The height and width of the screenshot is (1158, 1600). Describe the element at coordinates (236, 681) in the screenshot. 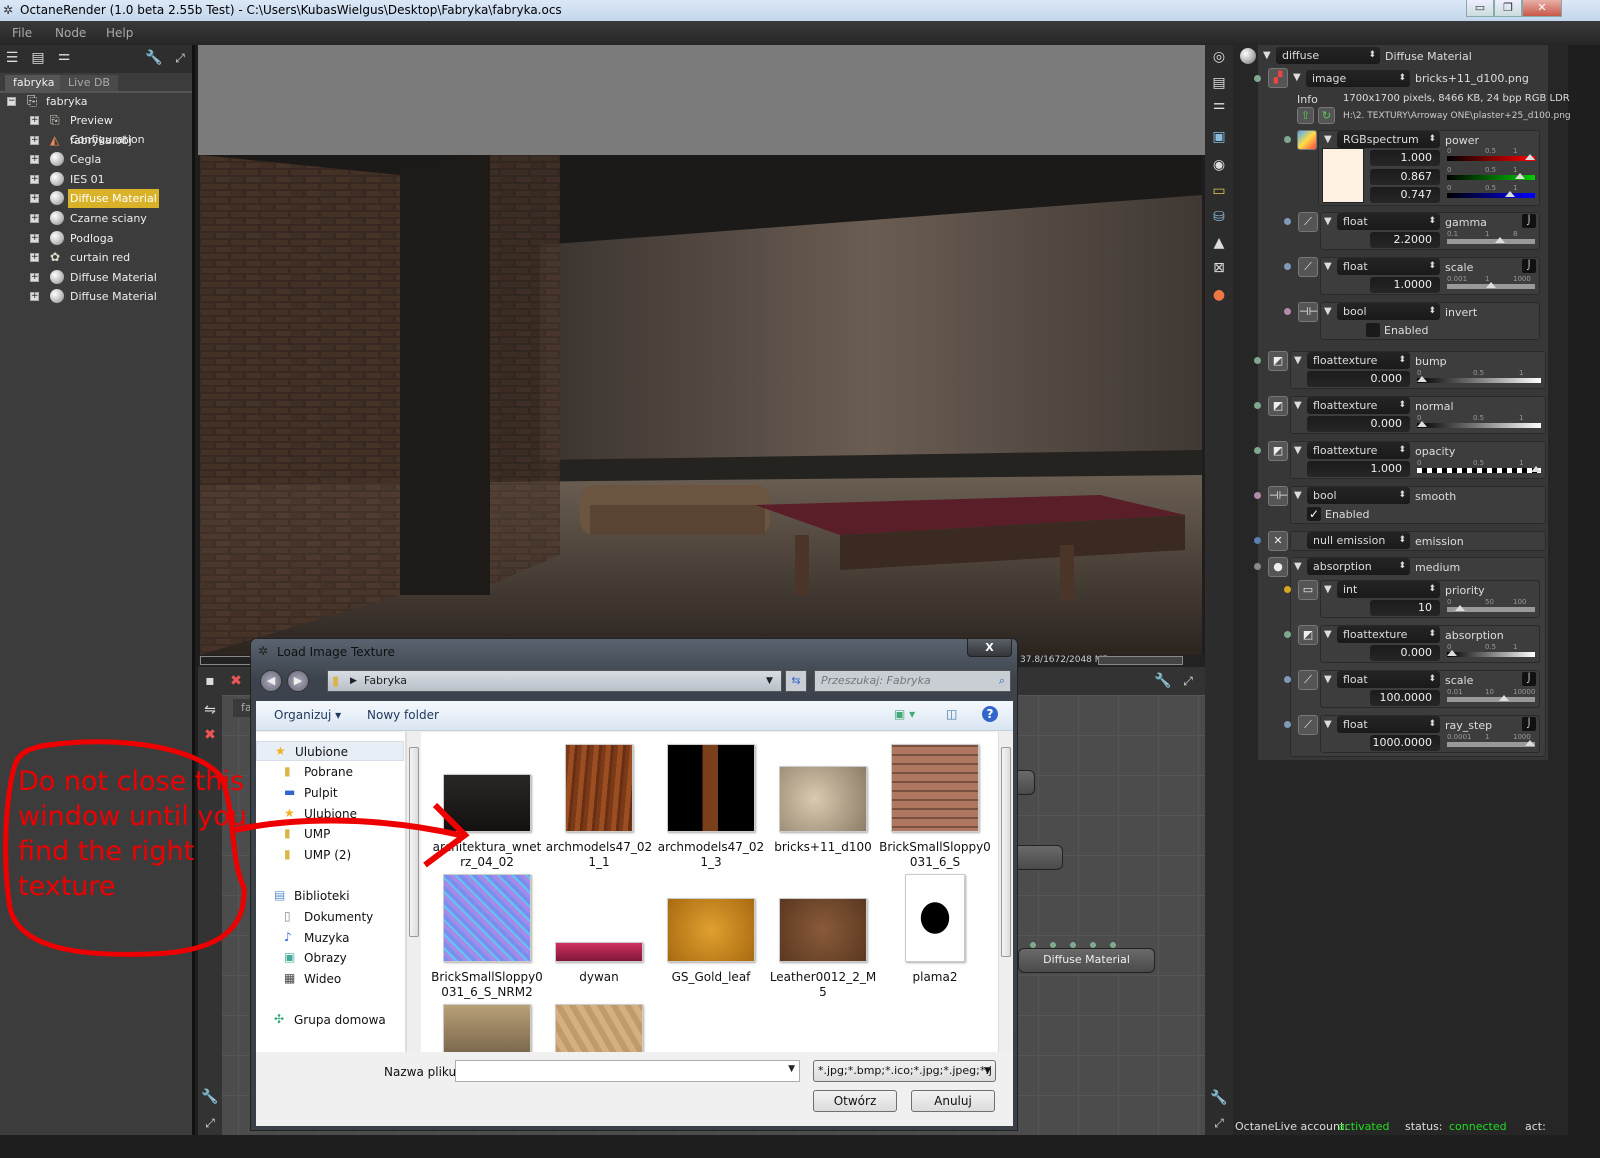

I see `stop-render-icon: ✖` at that location.